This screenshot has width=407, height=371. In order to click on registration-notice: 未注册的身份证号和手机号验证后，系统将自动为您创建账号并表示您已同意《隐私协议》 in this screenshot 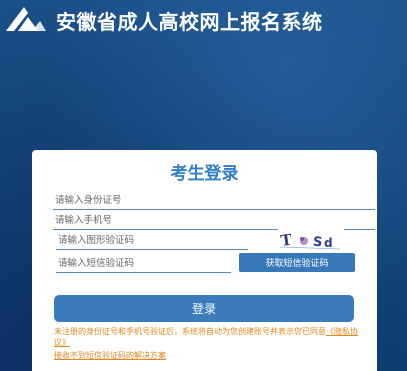, I will do `click(206, 337)`.